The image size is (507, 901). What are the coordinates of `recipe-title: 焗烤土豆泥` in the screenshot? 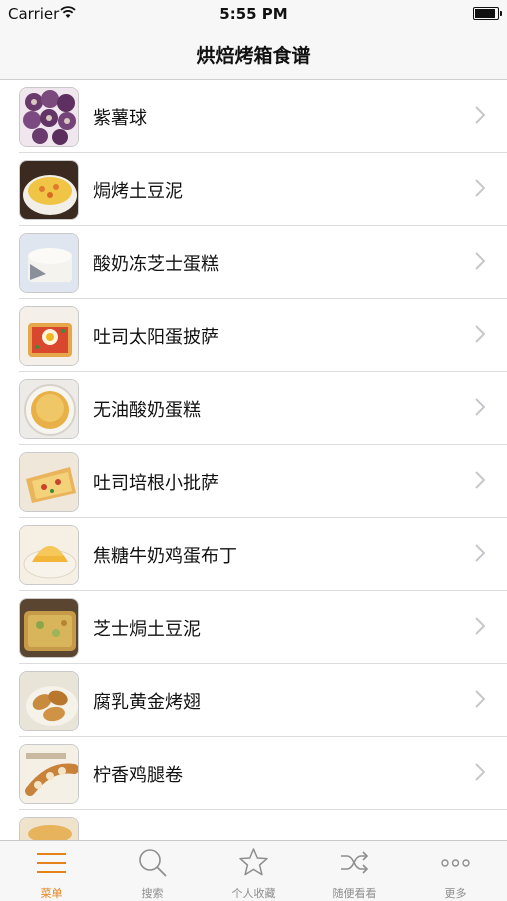 It's located at (138, 191).